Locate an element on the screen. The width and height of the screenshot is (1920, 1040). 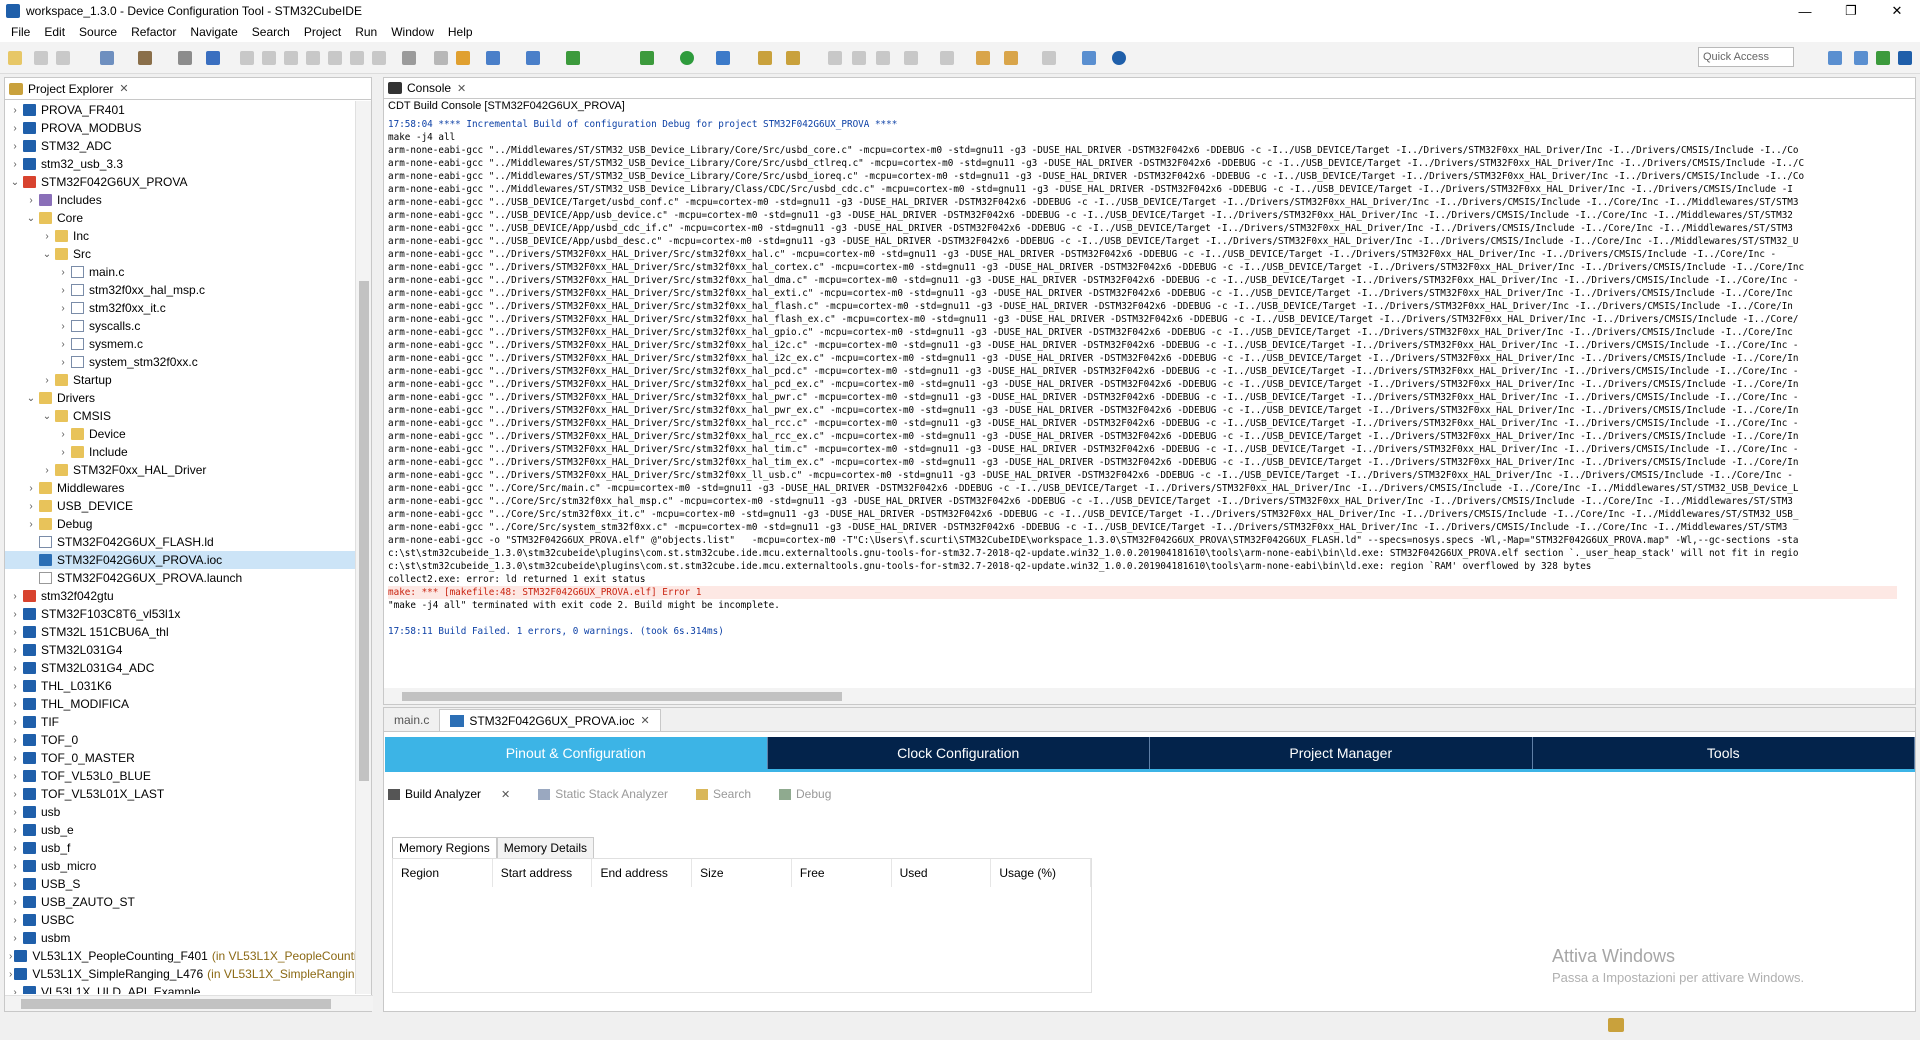
tree-item: › sysmem.c is located at coordinates (181, 344).